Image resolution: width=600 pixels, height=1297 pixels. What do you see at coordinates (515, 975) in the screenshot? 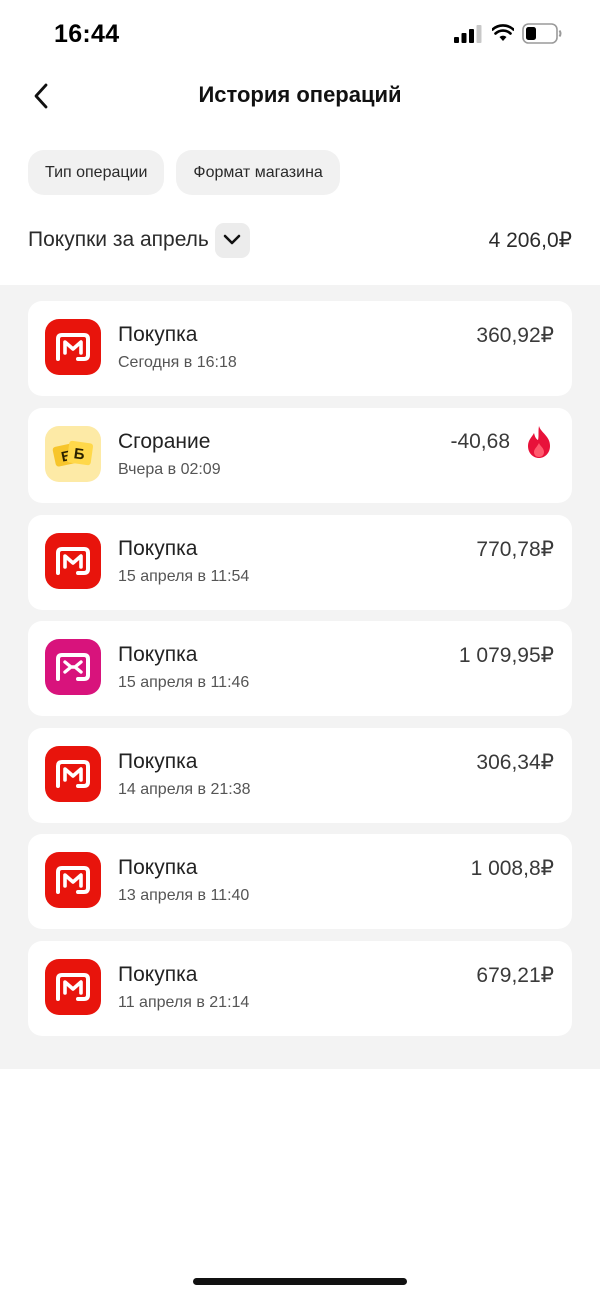
I see `operation-amount: 679,21₽` at bounding box center [515, 975].